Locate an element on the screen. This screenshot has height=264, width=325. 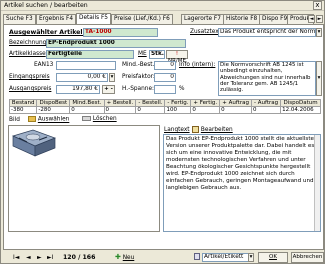
tab-scroll-left-icon: ◄ is located at coordinates (311, 19).